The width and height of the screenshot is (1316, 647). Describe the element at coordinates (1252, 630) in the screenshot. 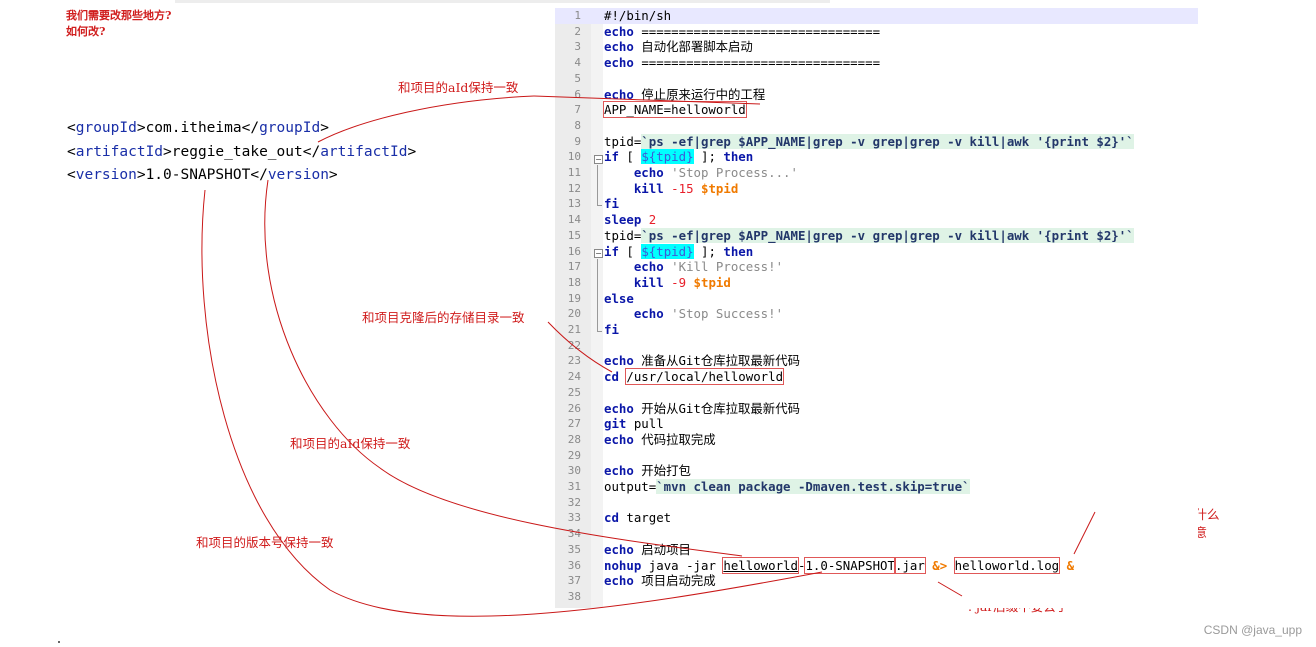

I see `watermark: CSDN @java_upp` at that location.